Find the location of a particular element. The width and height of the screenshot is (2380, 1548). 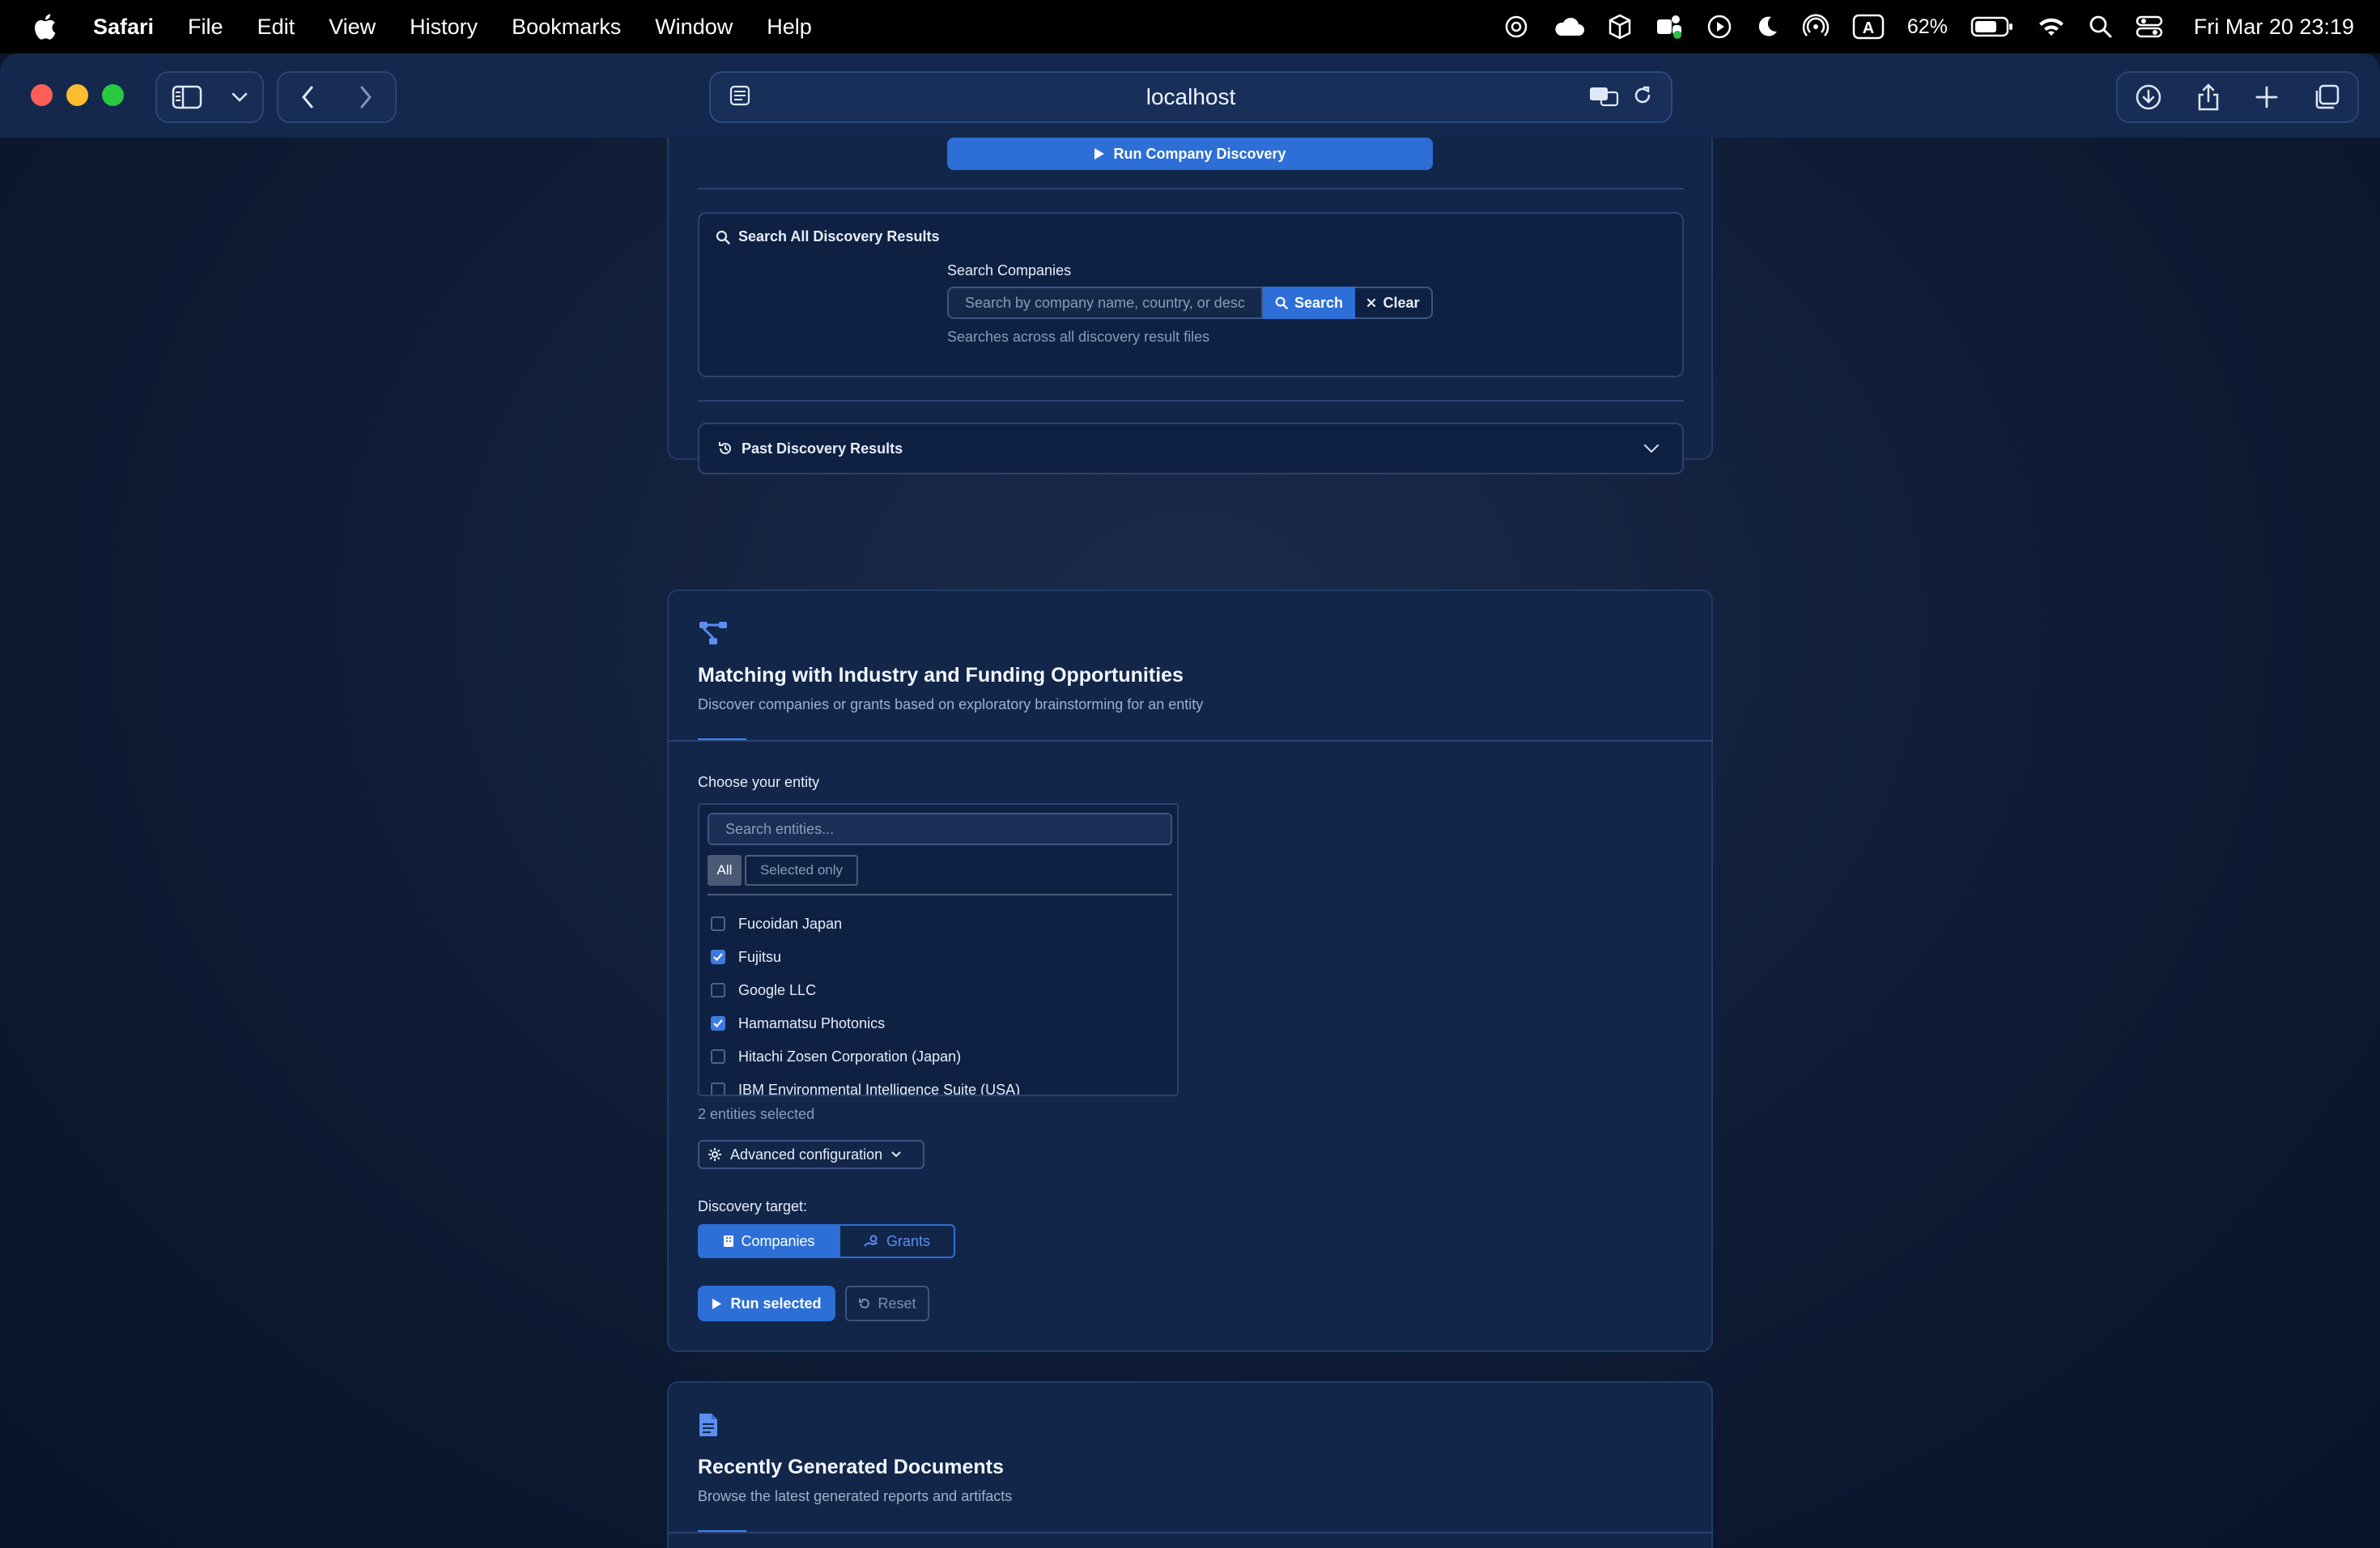

menu-help: Help is located at coordinates (789, 27).